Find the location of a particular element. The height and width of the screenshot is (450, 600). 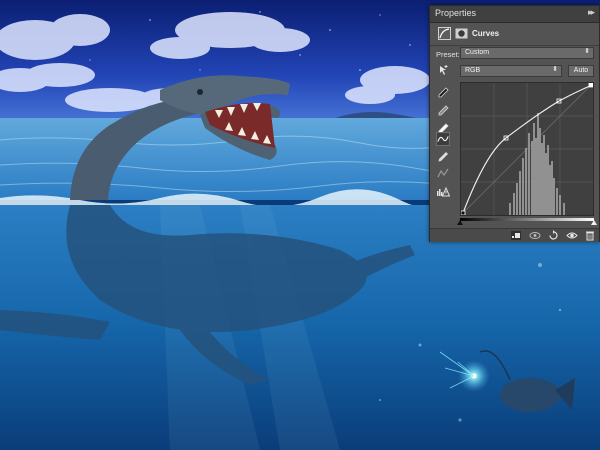

channel-dropdown: RGB ⬍ is located at coordinates (511, 71).